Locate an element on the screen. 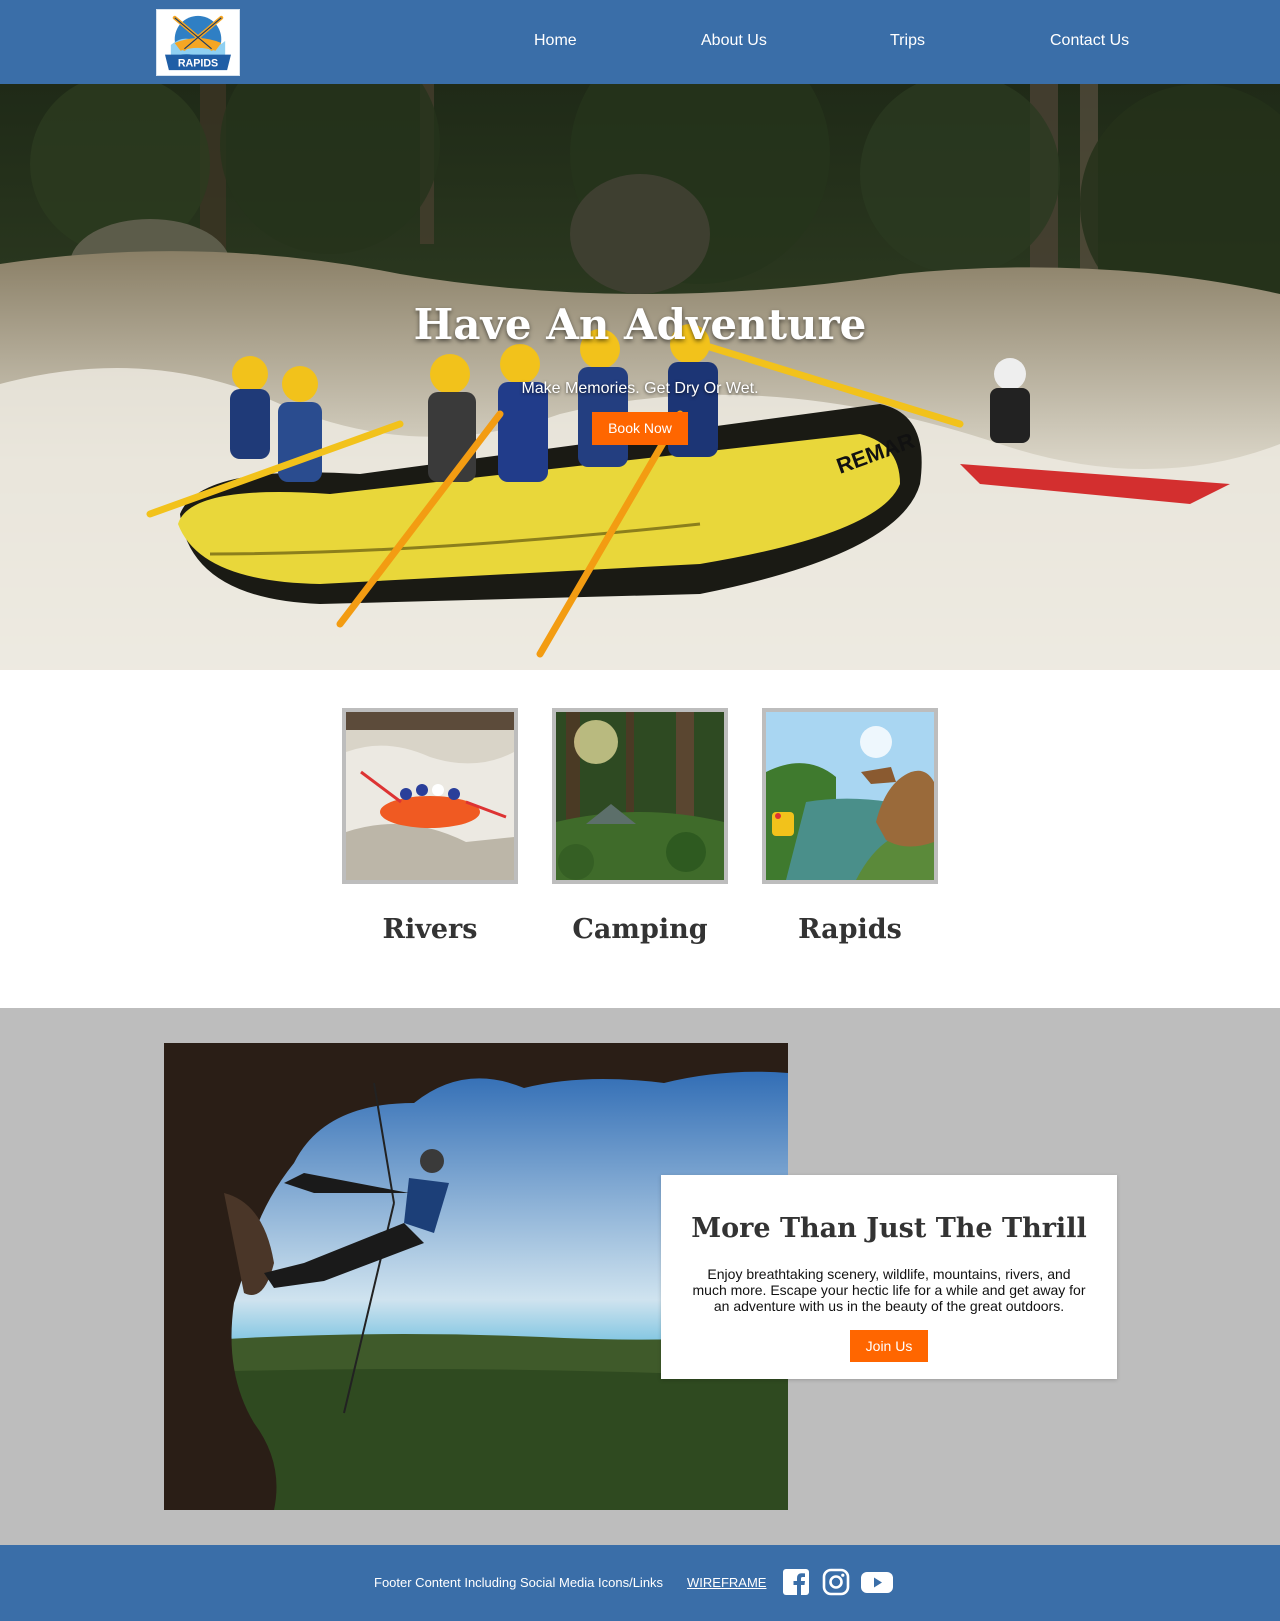 Image resolution: width=1280 pixels, height=1621 pixels. feature-title: More Than Just The Thrill is located at coordinates (889, 1228).